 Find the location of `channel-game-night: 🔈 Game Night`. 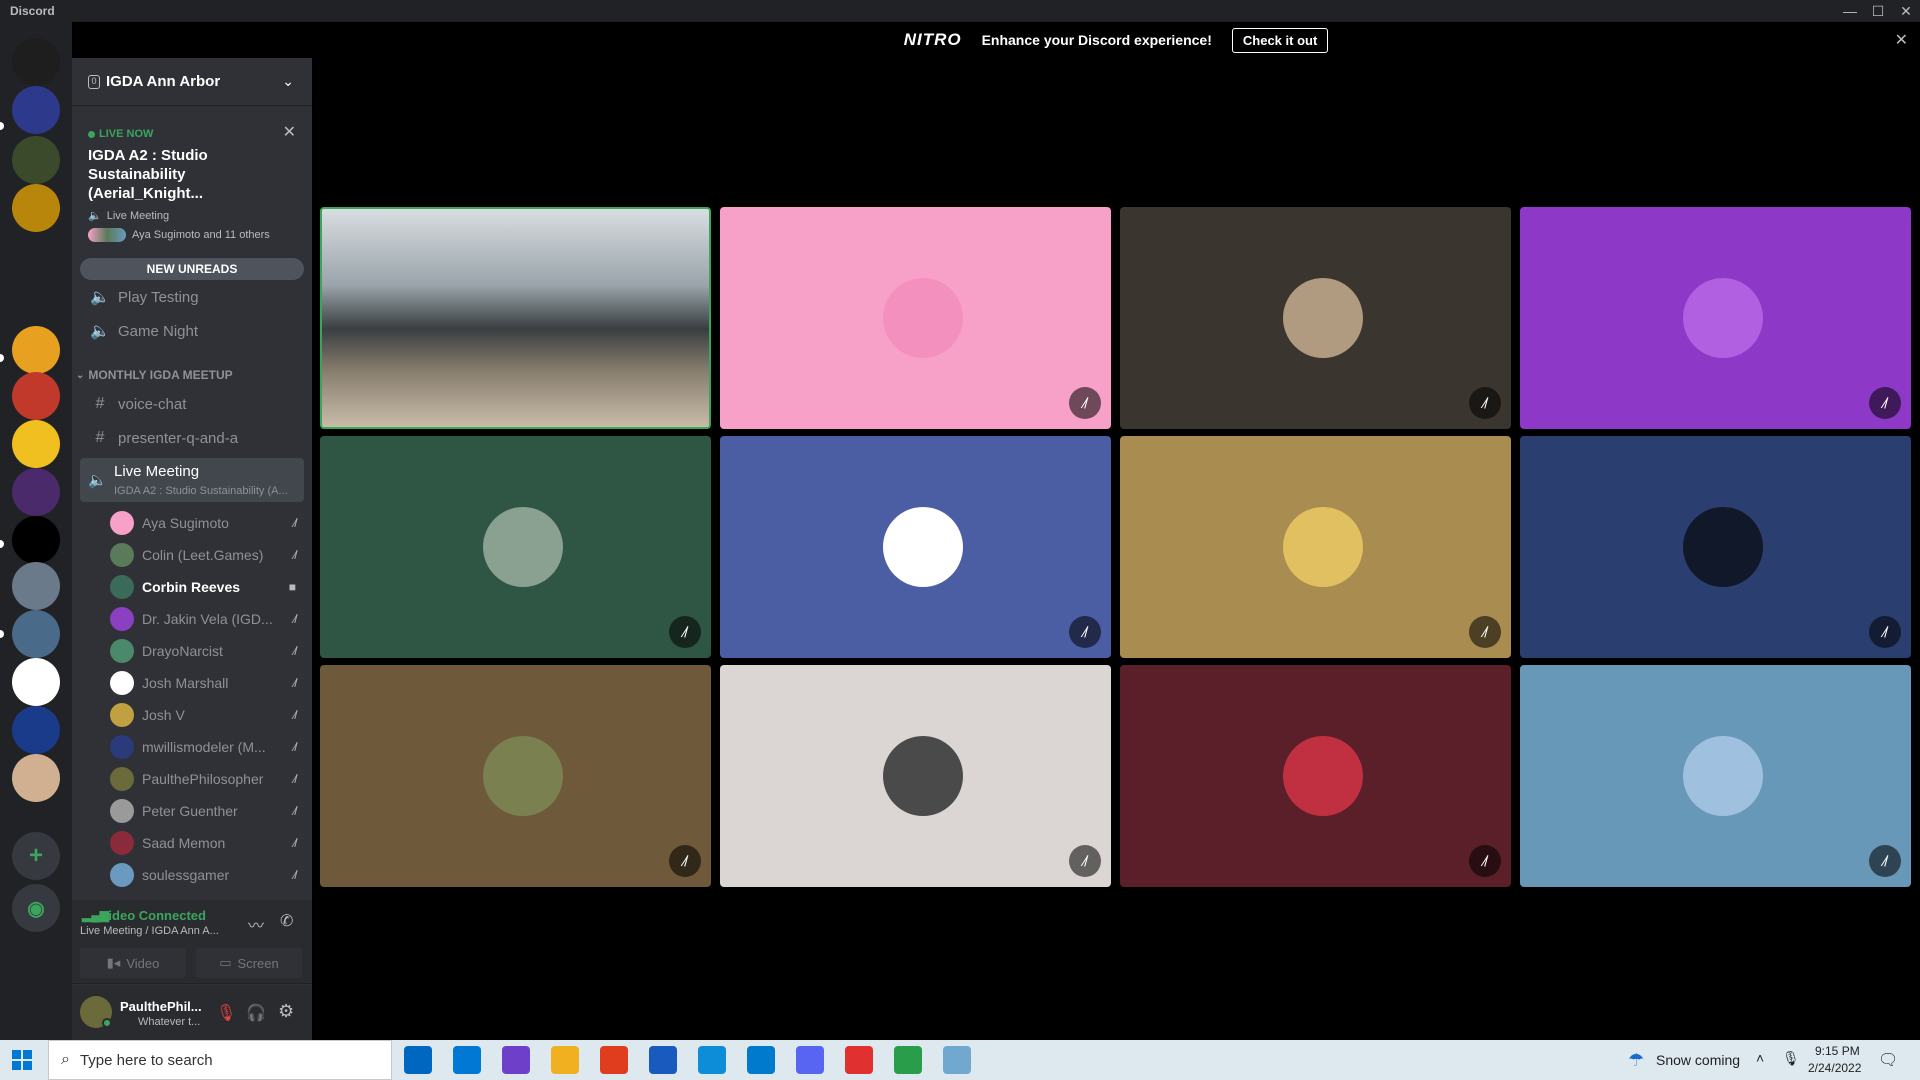

channel-game-night: 🔈 Game Night is located at coordinates (192, 331).